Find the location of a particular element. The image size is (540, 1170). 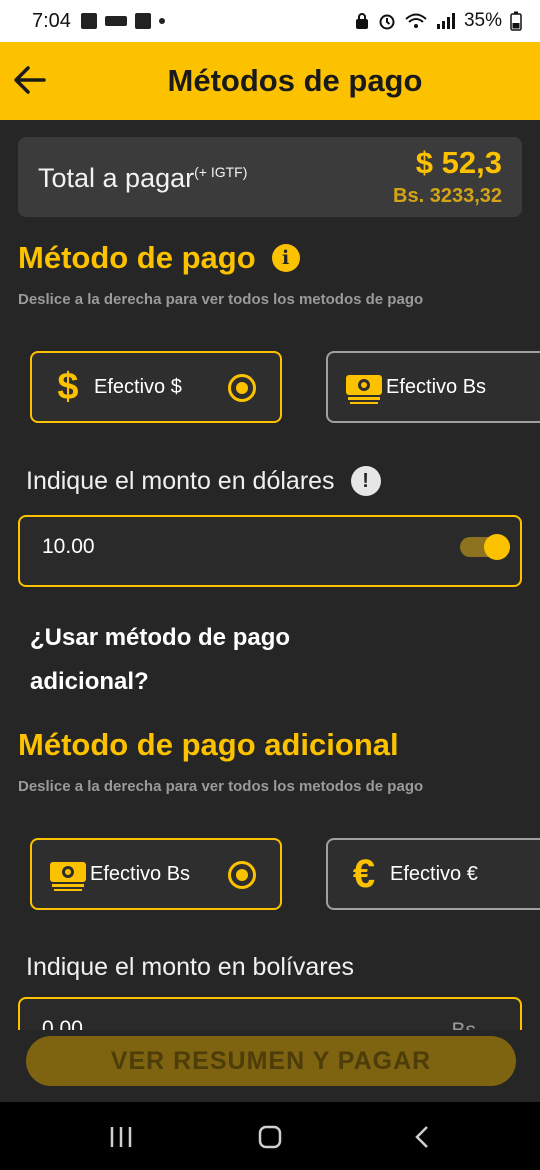

payment-method-title-row: Método de pago i is located at coordinates (159, 258).